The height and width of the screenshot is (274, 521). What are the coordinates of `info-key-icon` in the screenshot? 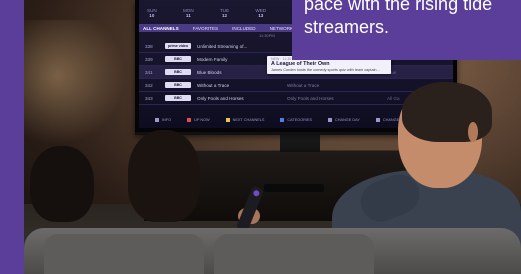 It's located at (157, 120).